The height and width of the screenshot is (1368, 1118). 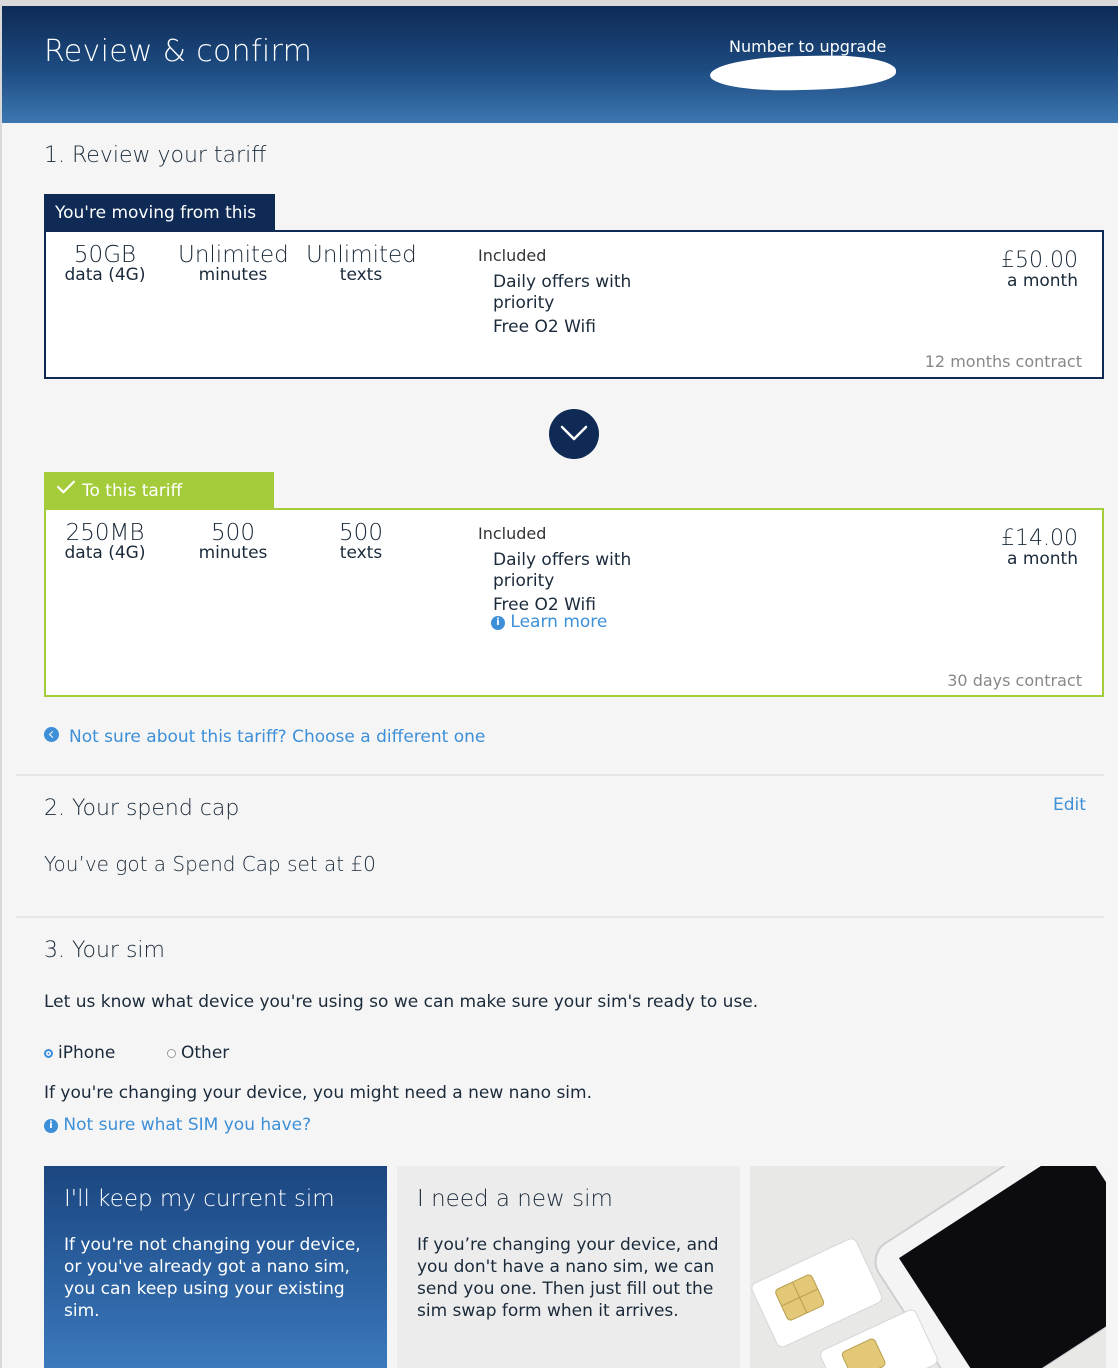 I want to click on sim-help-label: Not sure what SIM you have?, so click(x=187, y=1125).